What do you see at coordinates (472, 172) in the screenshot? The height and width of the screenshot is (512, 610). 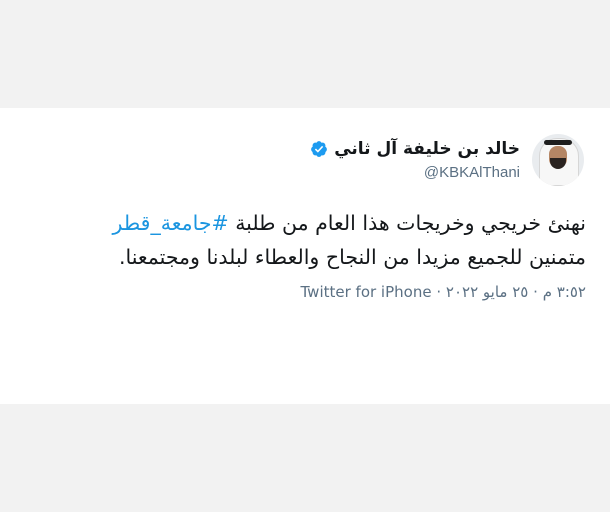 I see `user-handle: @KBKAlThani` at bounding box center [472, 172].